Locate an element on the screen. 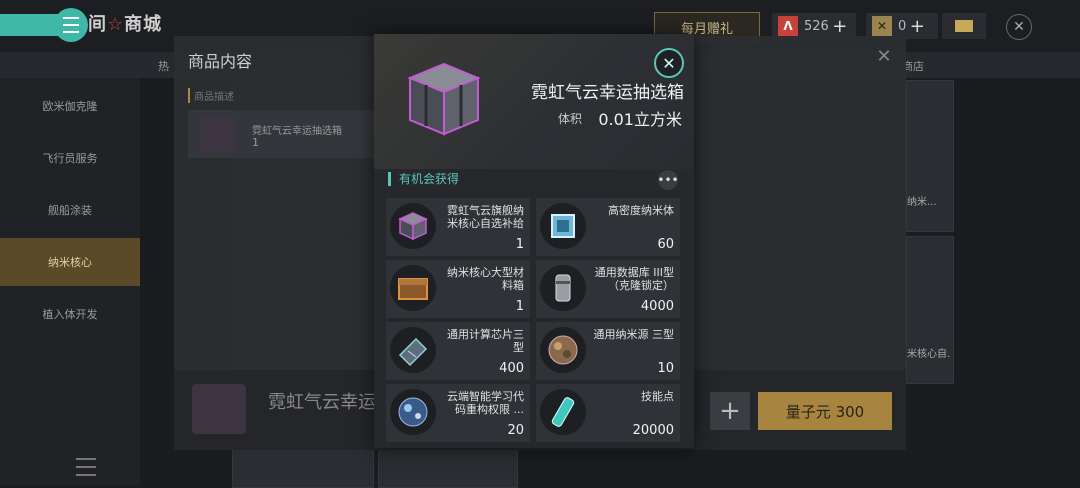 The image size is (1080, 488). hamburger-icon is located at coordinates (71, 25).